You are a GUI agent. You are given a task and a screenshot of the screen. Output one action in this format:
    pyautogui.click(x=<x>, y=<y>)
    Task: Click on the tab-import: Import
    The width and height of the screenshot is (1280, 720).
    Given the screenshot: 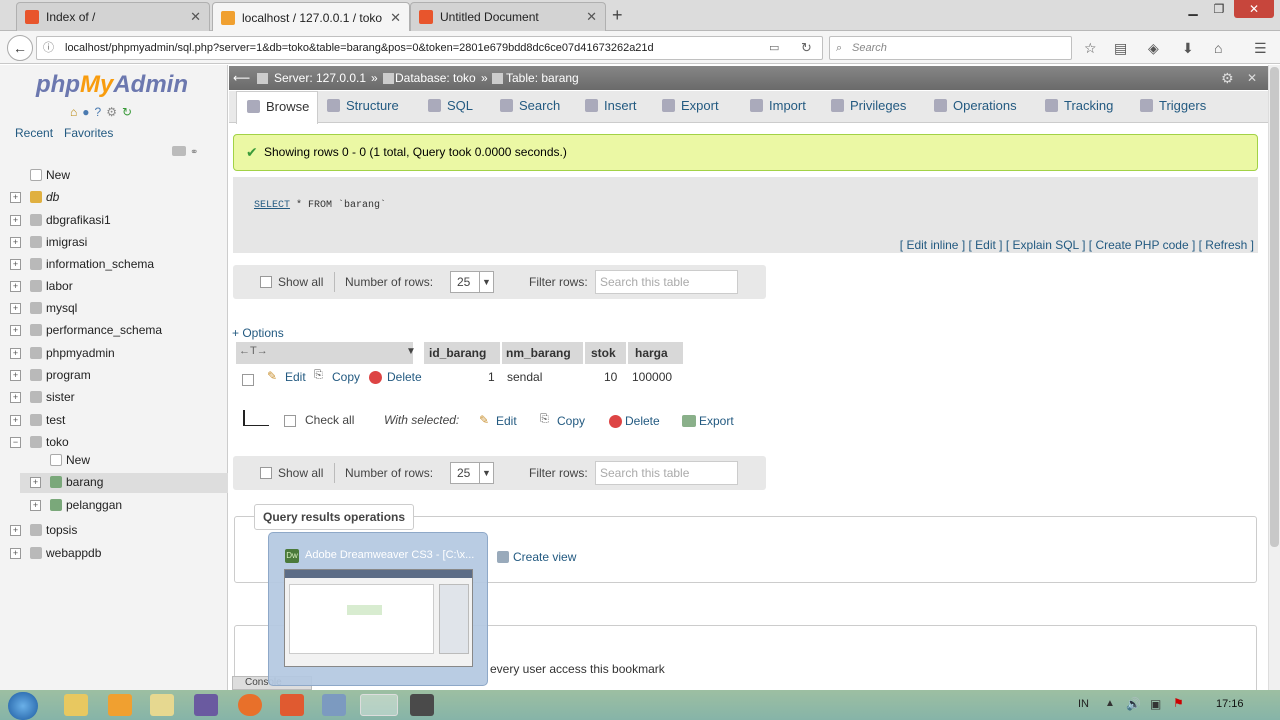 What is the action you would take?
    pyautogui.click(x=778, y=107)
    